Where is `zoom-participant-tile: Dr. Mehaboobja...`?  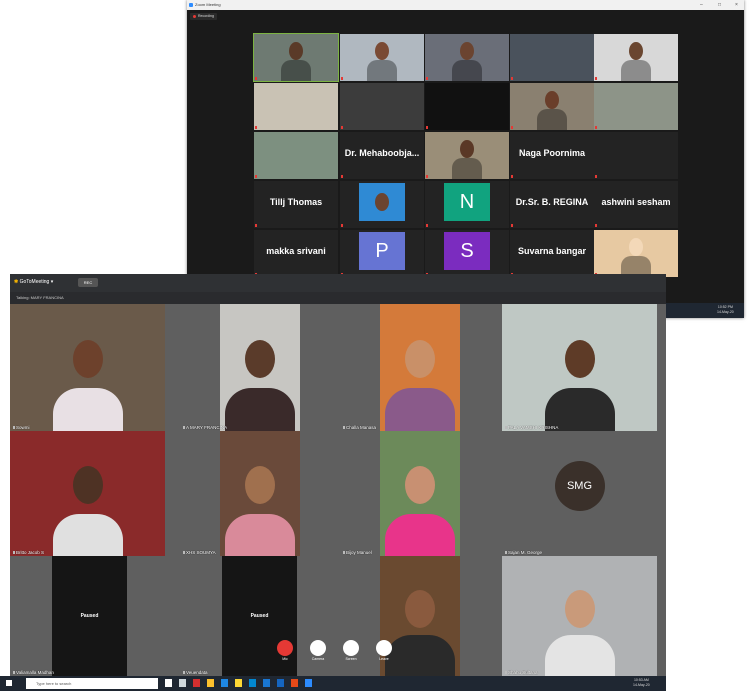
zoom-participant-tile: Dr. Mehaboobja... is located at coordinates (382, 155).